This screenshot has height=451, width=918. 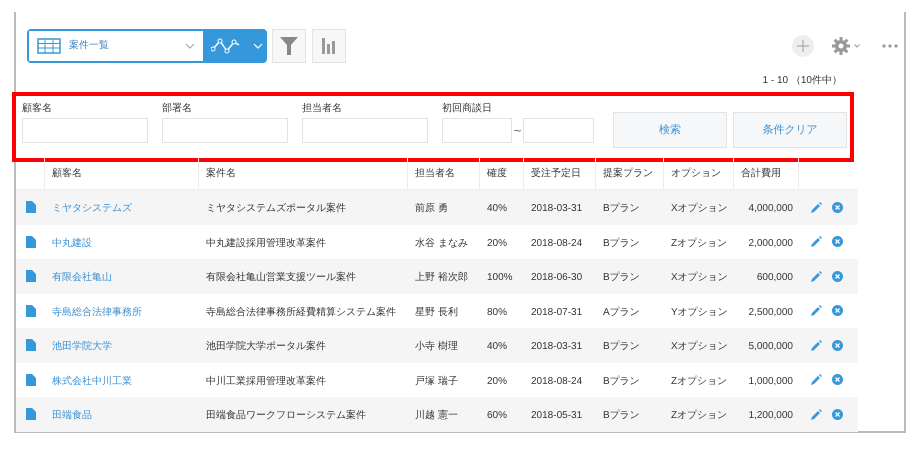 I want to click on customer-link: 有限会社亀山, so click(x=82, y=278).